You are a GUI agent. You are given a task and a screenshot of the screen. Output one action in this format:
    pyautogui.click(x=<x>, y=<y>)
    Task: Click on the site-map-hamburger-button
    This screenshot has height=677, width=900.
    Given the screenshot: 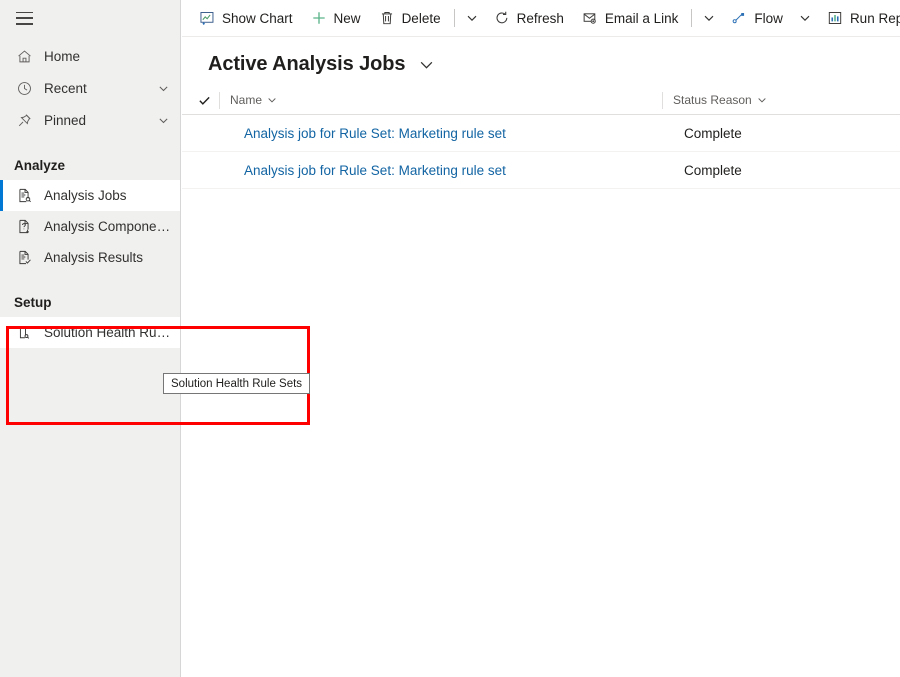 What is the action you would take?
    pyautogui.click(x=24, y=18)
    